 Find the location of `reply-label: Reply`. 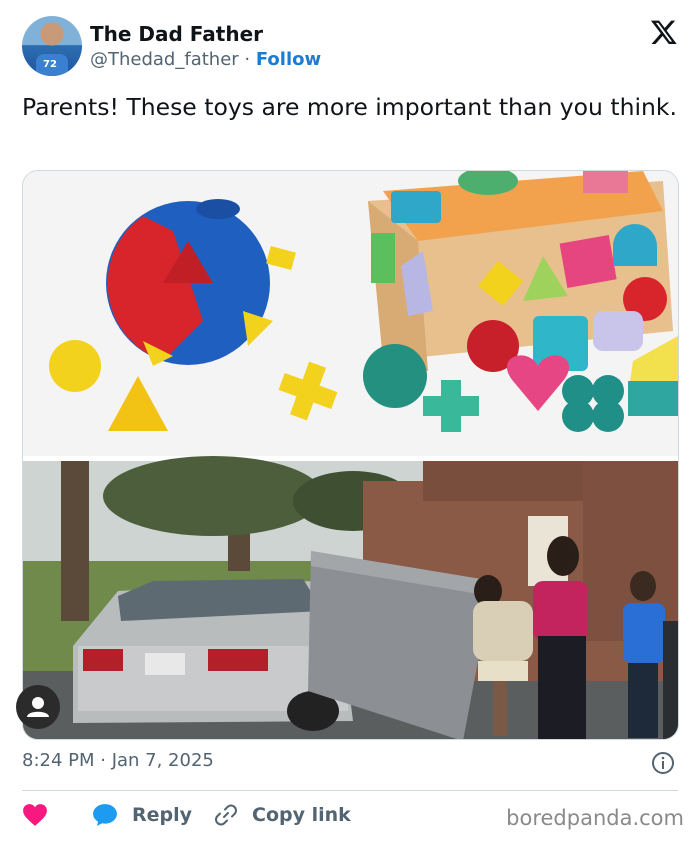

reply-label: Reply is located at coordinates (162, 815).